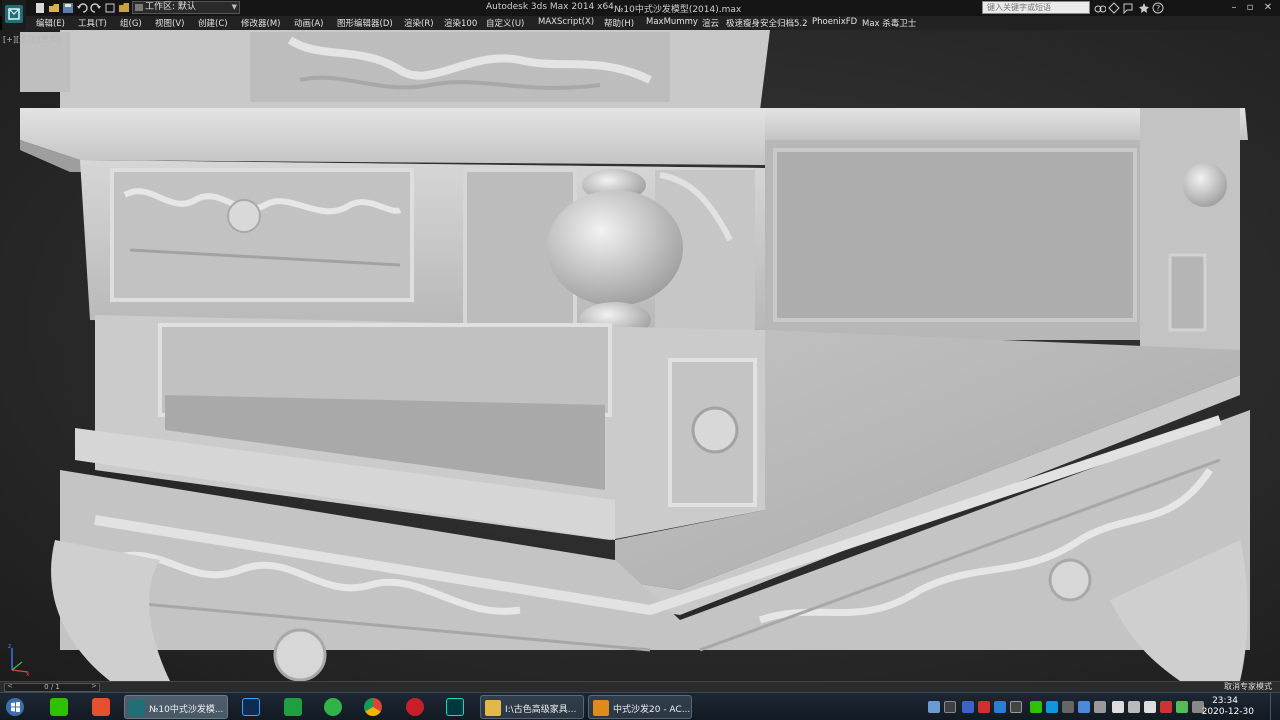  What do you see at coordinates (1228, 712) in the screenshot?
I see `clock-date: 2020-12-30` at bounding box center [1228, 712].